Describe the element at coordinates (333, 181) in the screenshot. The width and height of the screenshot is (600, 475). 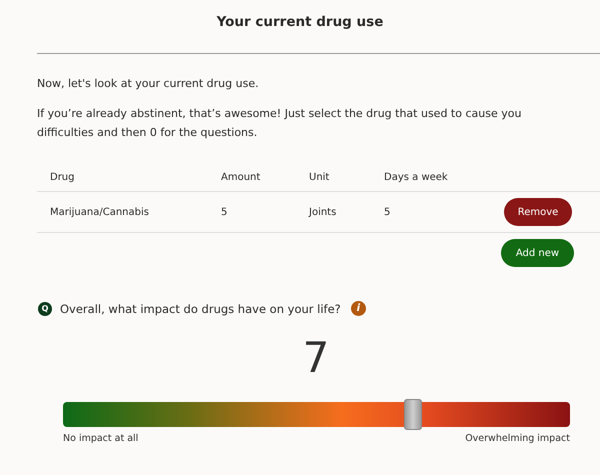
I see `column-header: Unit` at that location.